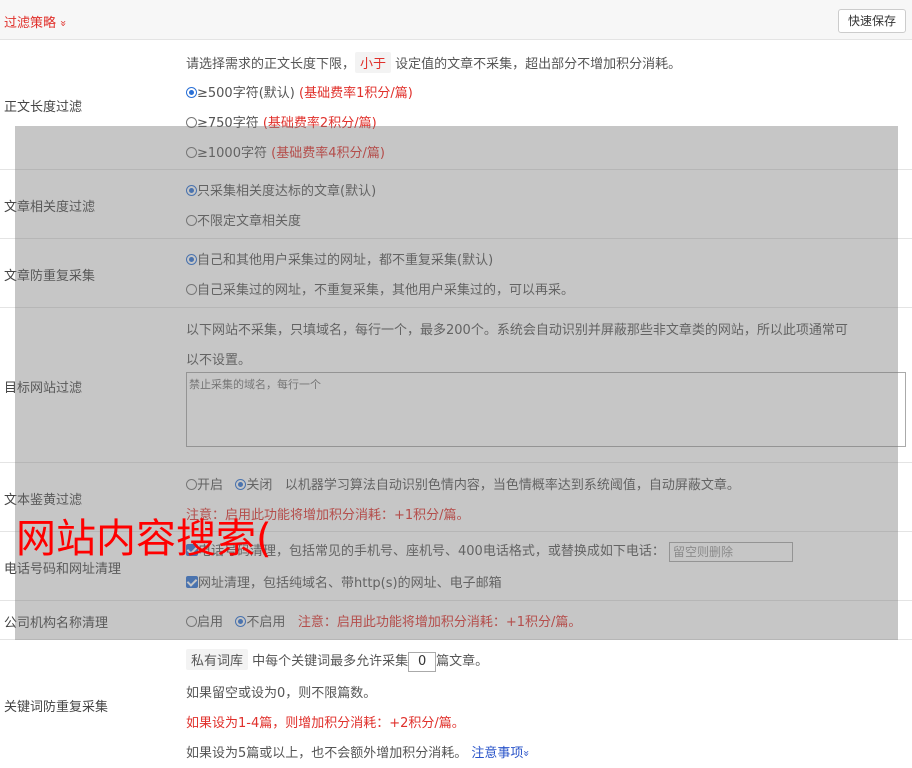 Image resolution: width=912 pixels, height=768 pixels. I want to click on section-title: 过滤策略», so click(37, 21).